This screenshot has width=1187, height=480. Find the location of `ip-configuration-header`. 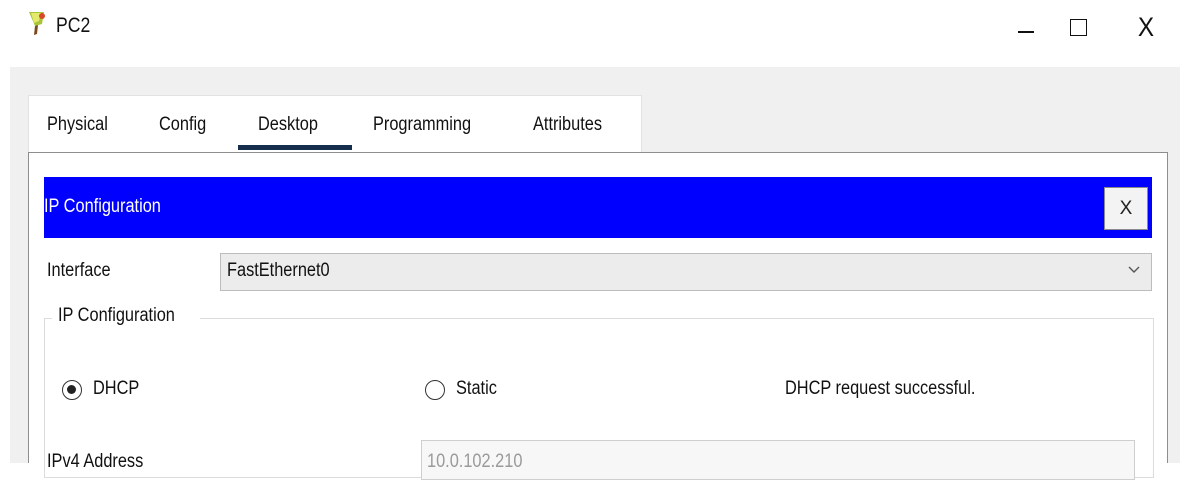

ip-configuration-header is located at coordinates (598, 207).